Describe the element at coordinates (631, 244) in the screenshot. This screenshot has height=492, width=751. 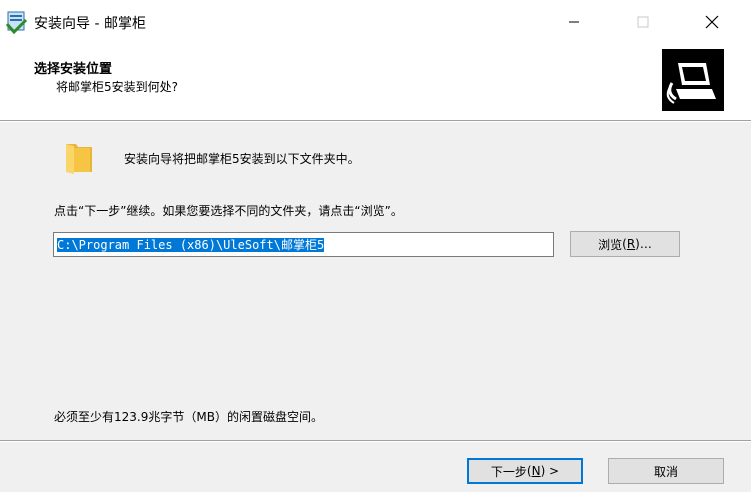
I see `browse-accelerator: R` at that location.